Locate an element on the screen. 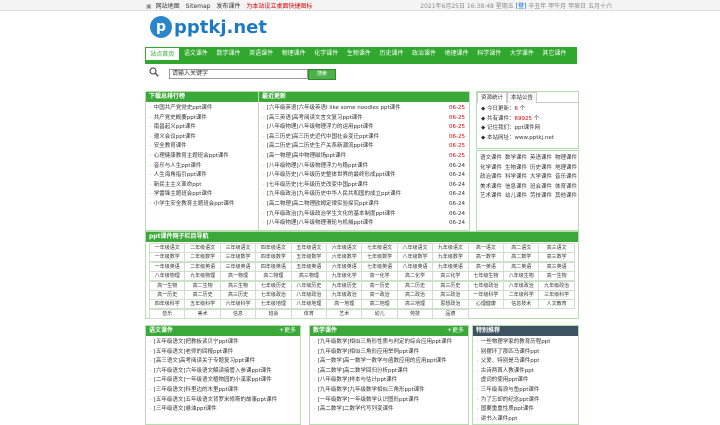 Image resolution: width=720 pixels, height=425 pixels. subcategory-link: 劳技 is located at coordinates (415, 313).